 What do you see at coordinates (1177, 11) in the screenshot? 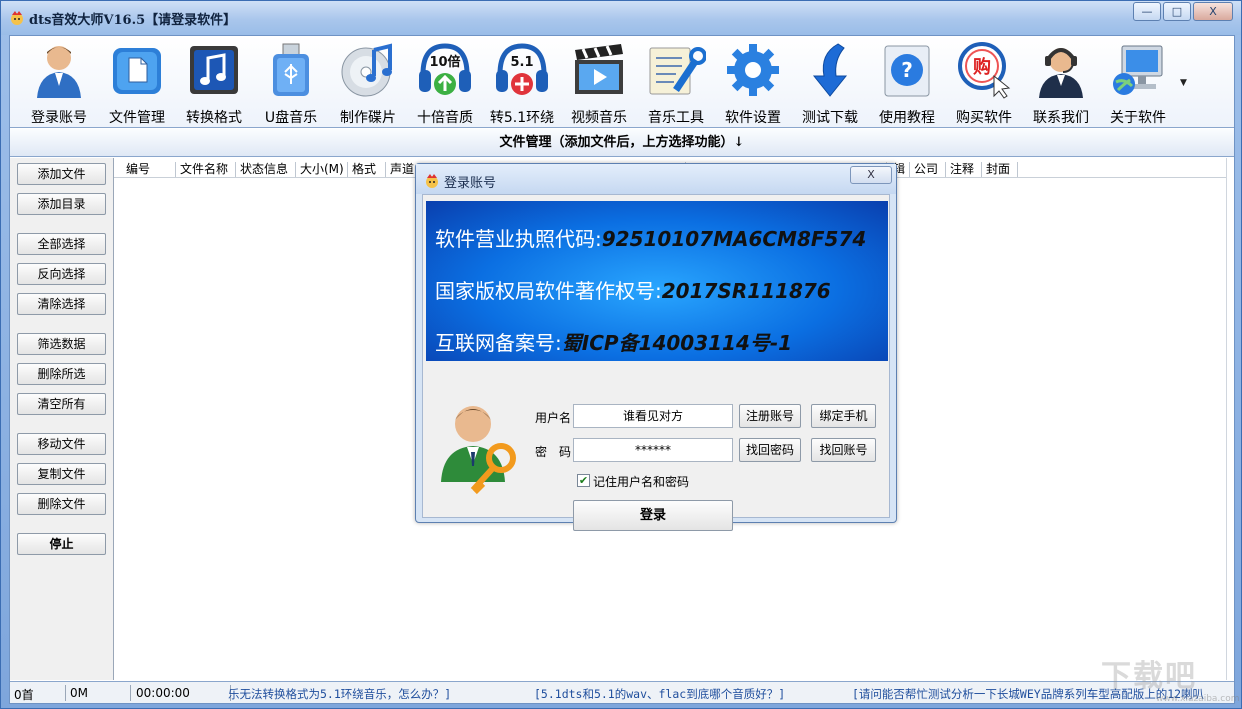
I see `maximize-button: □` at bounding box center [1177, 11].